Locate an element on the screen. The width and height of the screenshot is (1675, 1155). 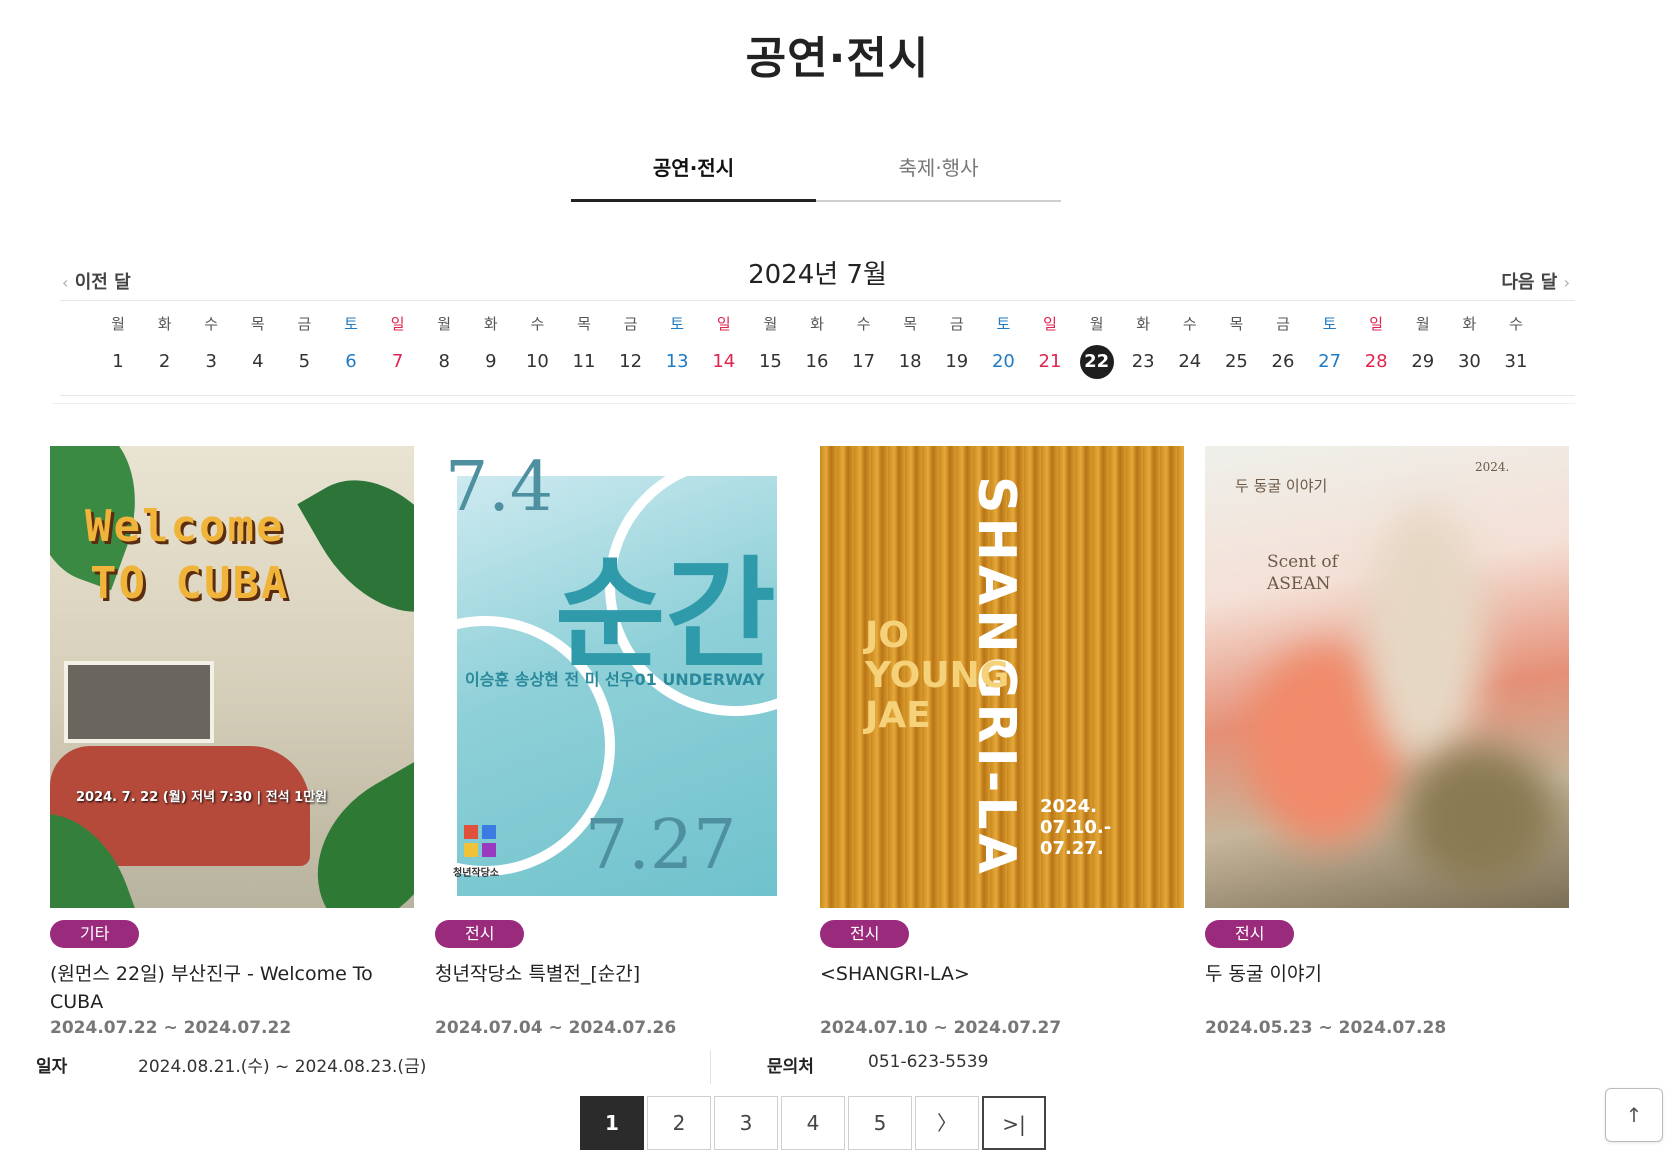
calendar-day-5: 금5 is located at coordinates (304, 345).